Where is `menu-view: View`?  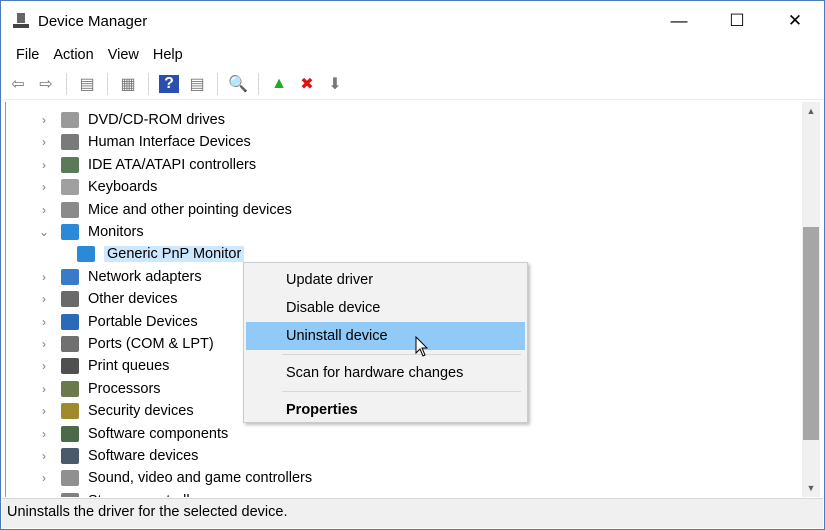
menu-view: View is located at coordinates (123, 55).